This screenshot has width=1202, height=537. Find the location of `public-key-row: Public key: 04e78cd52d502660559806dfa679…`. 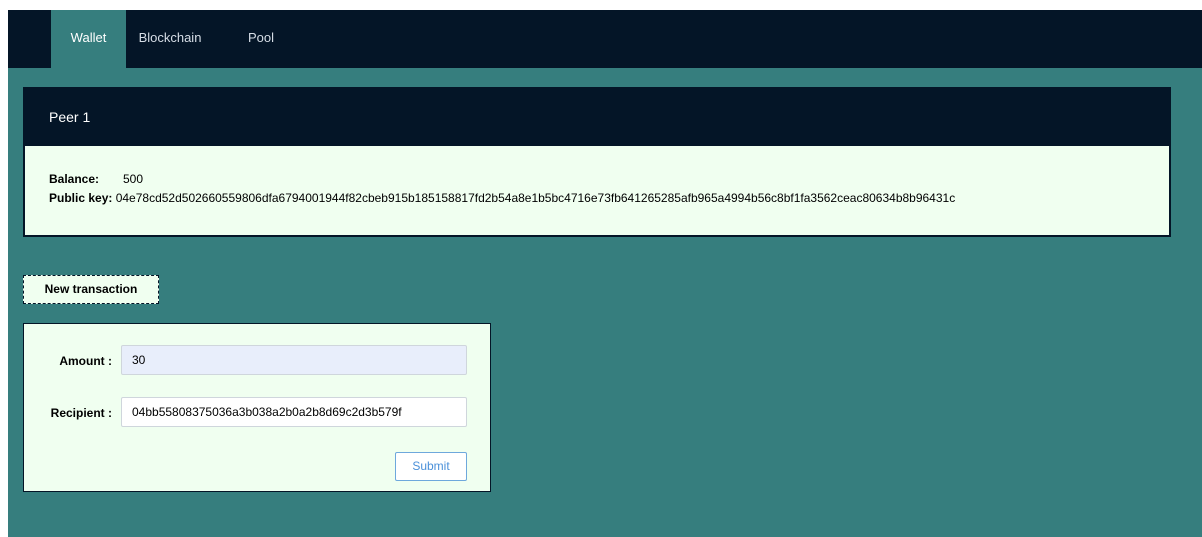

public-key-row: Public key: 04e78cd52d502660559806dfa679… is located at coordinates (502, 198).